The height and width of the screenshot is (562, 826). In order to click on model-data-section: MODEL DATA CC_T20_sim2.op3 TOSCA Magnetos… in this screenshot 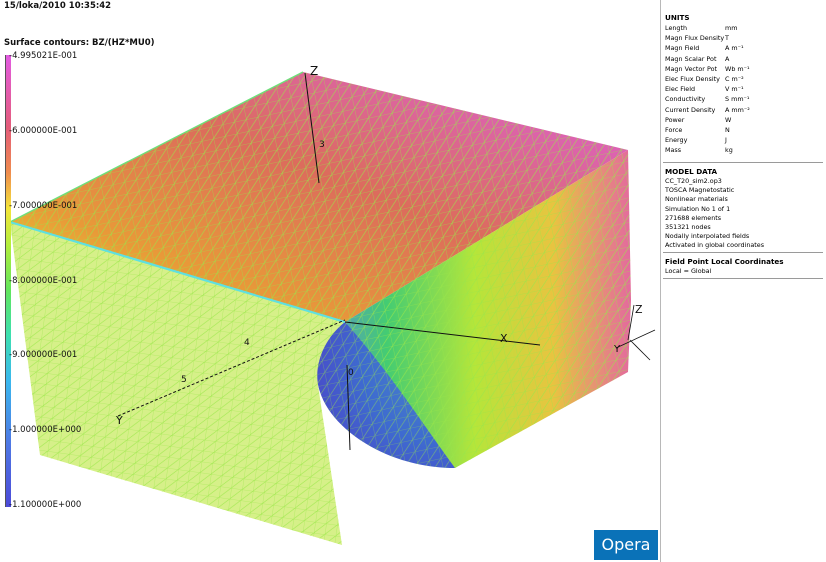, I will do `click(744, 209)`.